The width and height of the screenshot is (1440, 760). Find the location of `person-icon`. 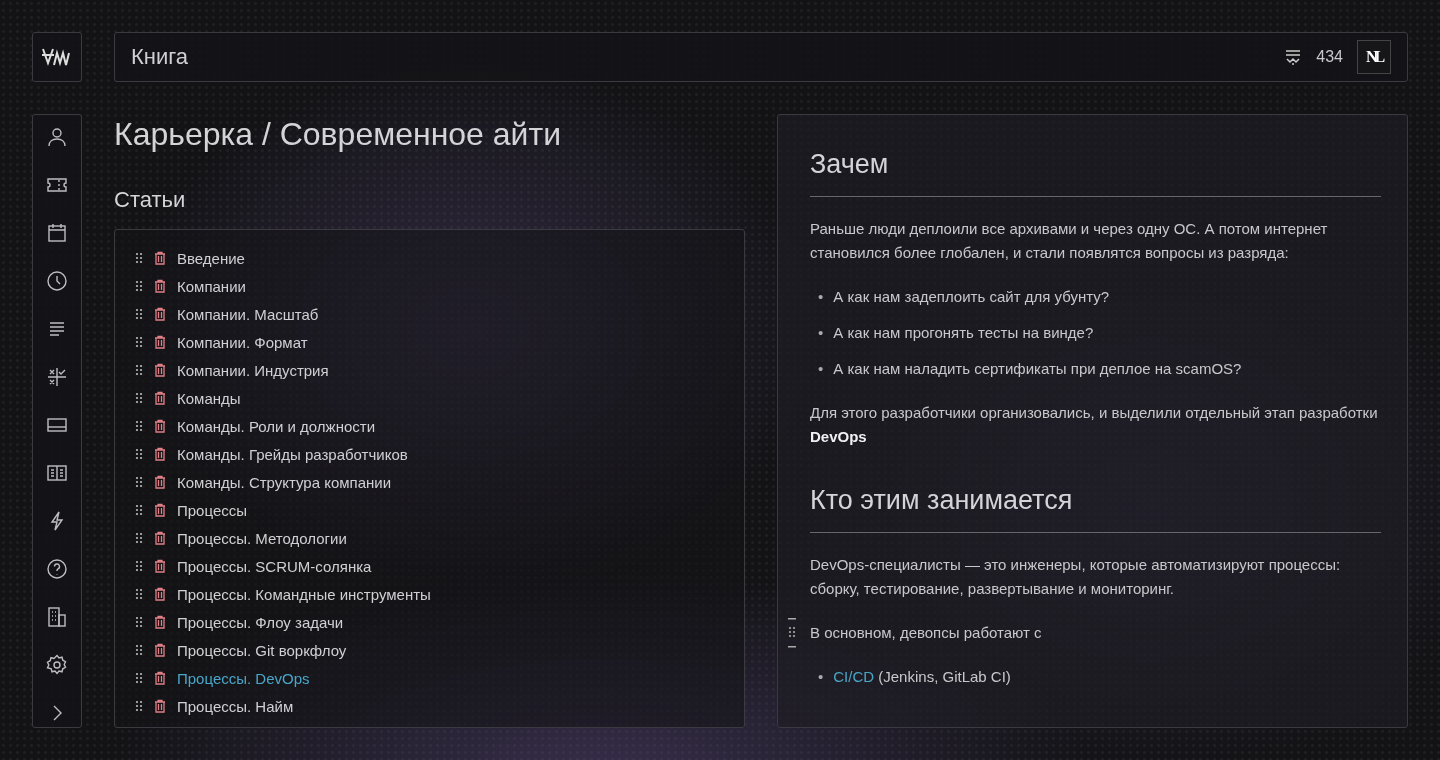

person-icon is located at coordinates (57, 137).